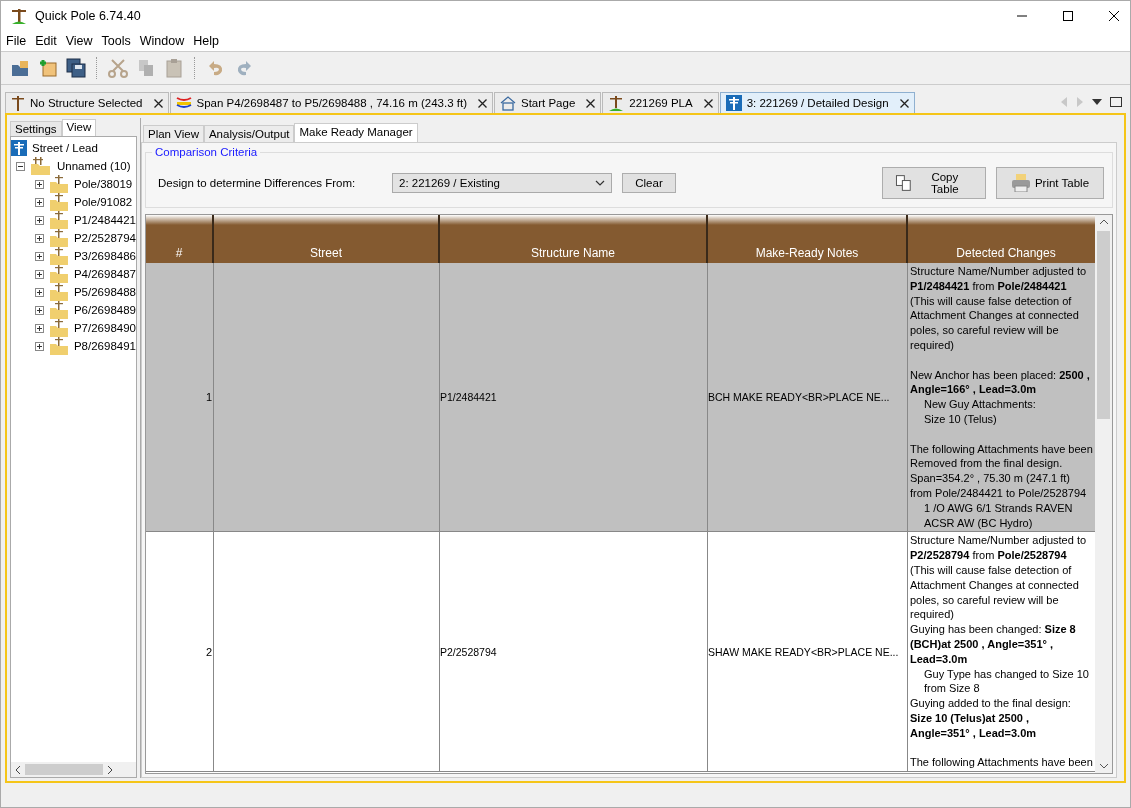 The width and height of the screenshot is (1131, 808). I want to click on tree-item: P8/2698491, so click(104, 346).